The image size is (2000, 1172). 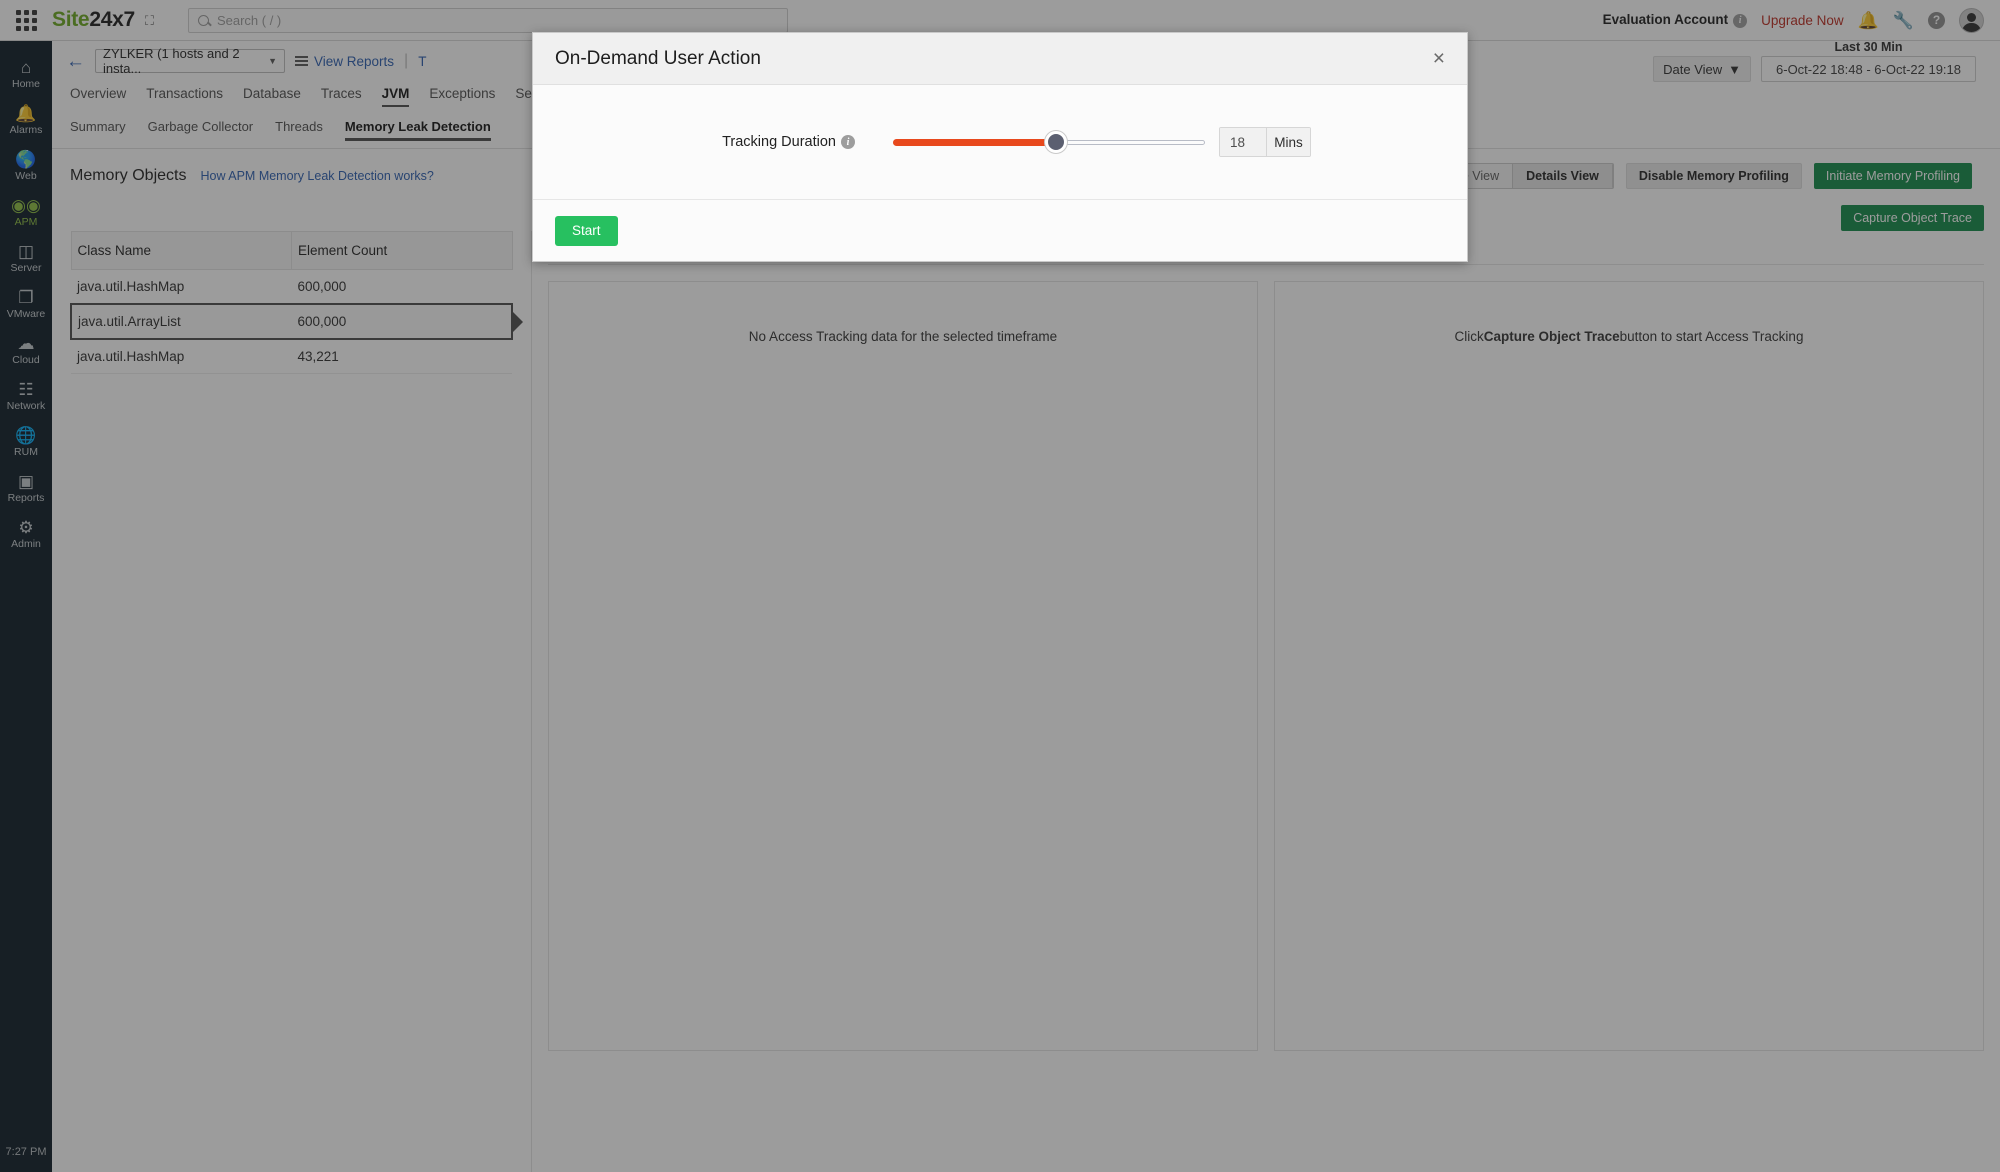 I want to click on duration-value-input: 18, so click(x=1243, y=142).